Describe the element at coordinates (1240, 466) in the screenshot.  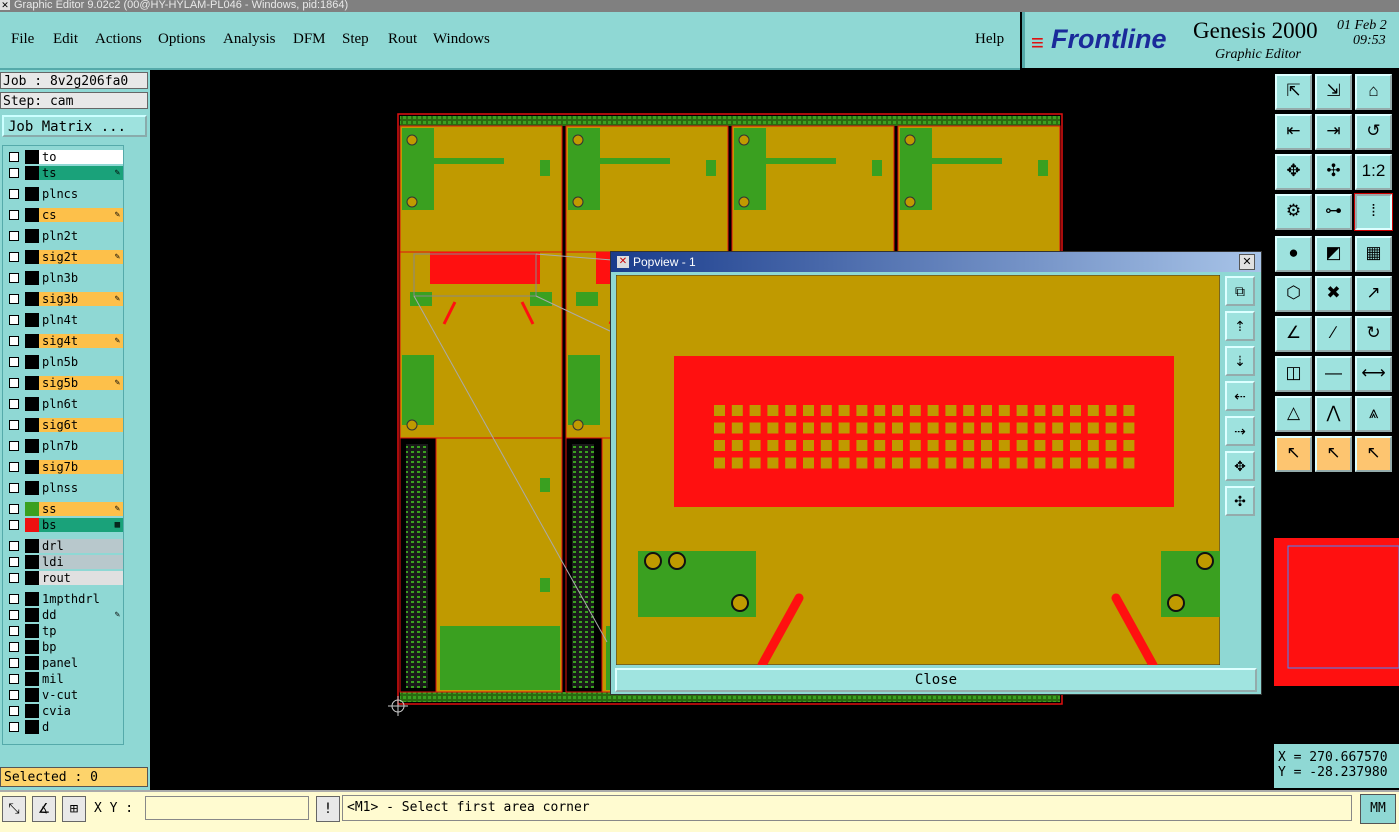
I see `popview-zoom-in-icon: ✥` at that location.